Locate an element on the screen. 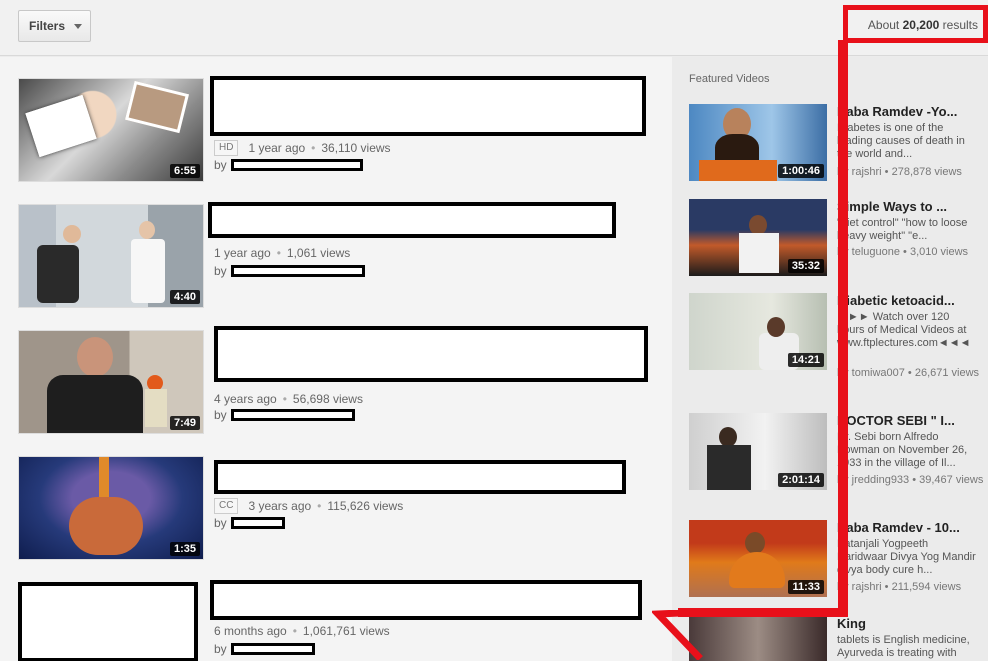  video-thumbnail: 4:40 is located at coordinates (111, 256).